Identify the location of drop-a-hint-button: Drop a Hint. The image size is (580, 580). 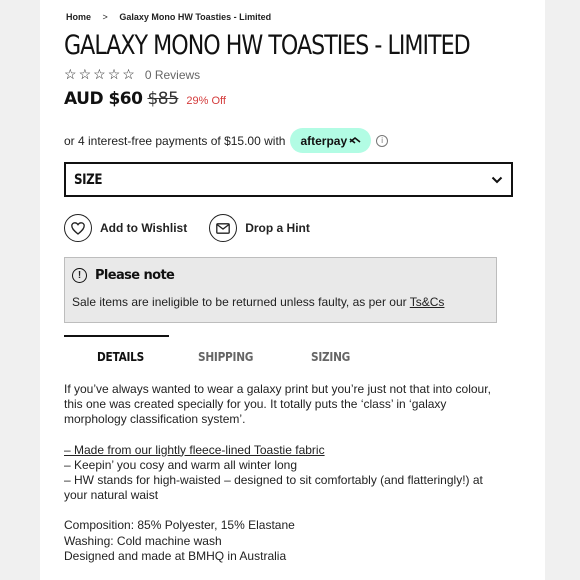
(259, 228).